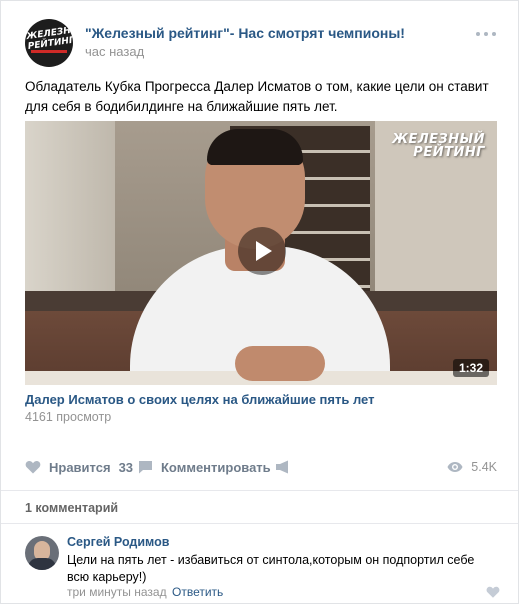 The width and height of the screenshot is (519, 604). Describe the element at coordinates (145, 467) in the screenshot. I see `comment-icon` at that location.